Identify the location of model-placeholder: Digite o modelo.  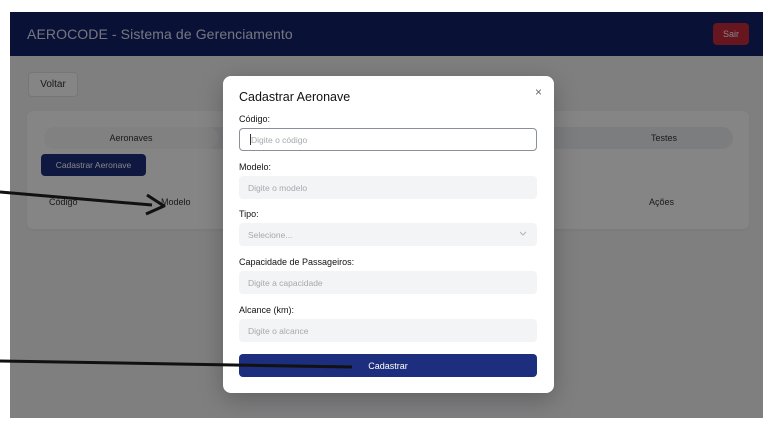
(278, 187).